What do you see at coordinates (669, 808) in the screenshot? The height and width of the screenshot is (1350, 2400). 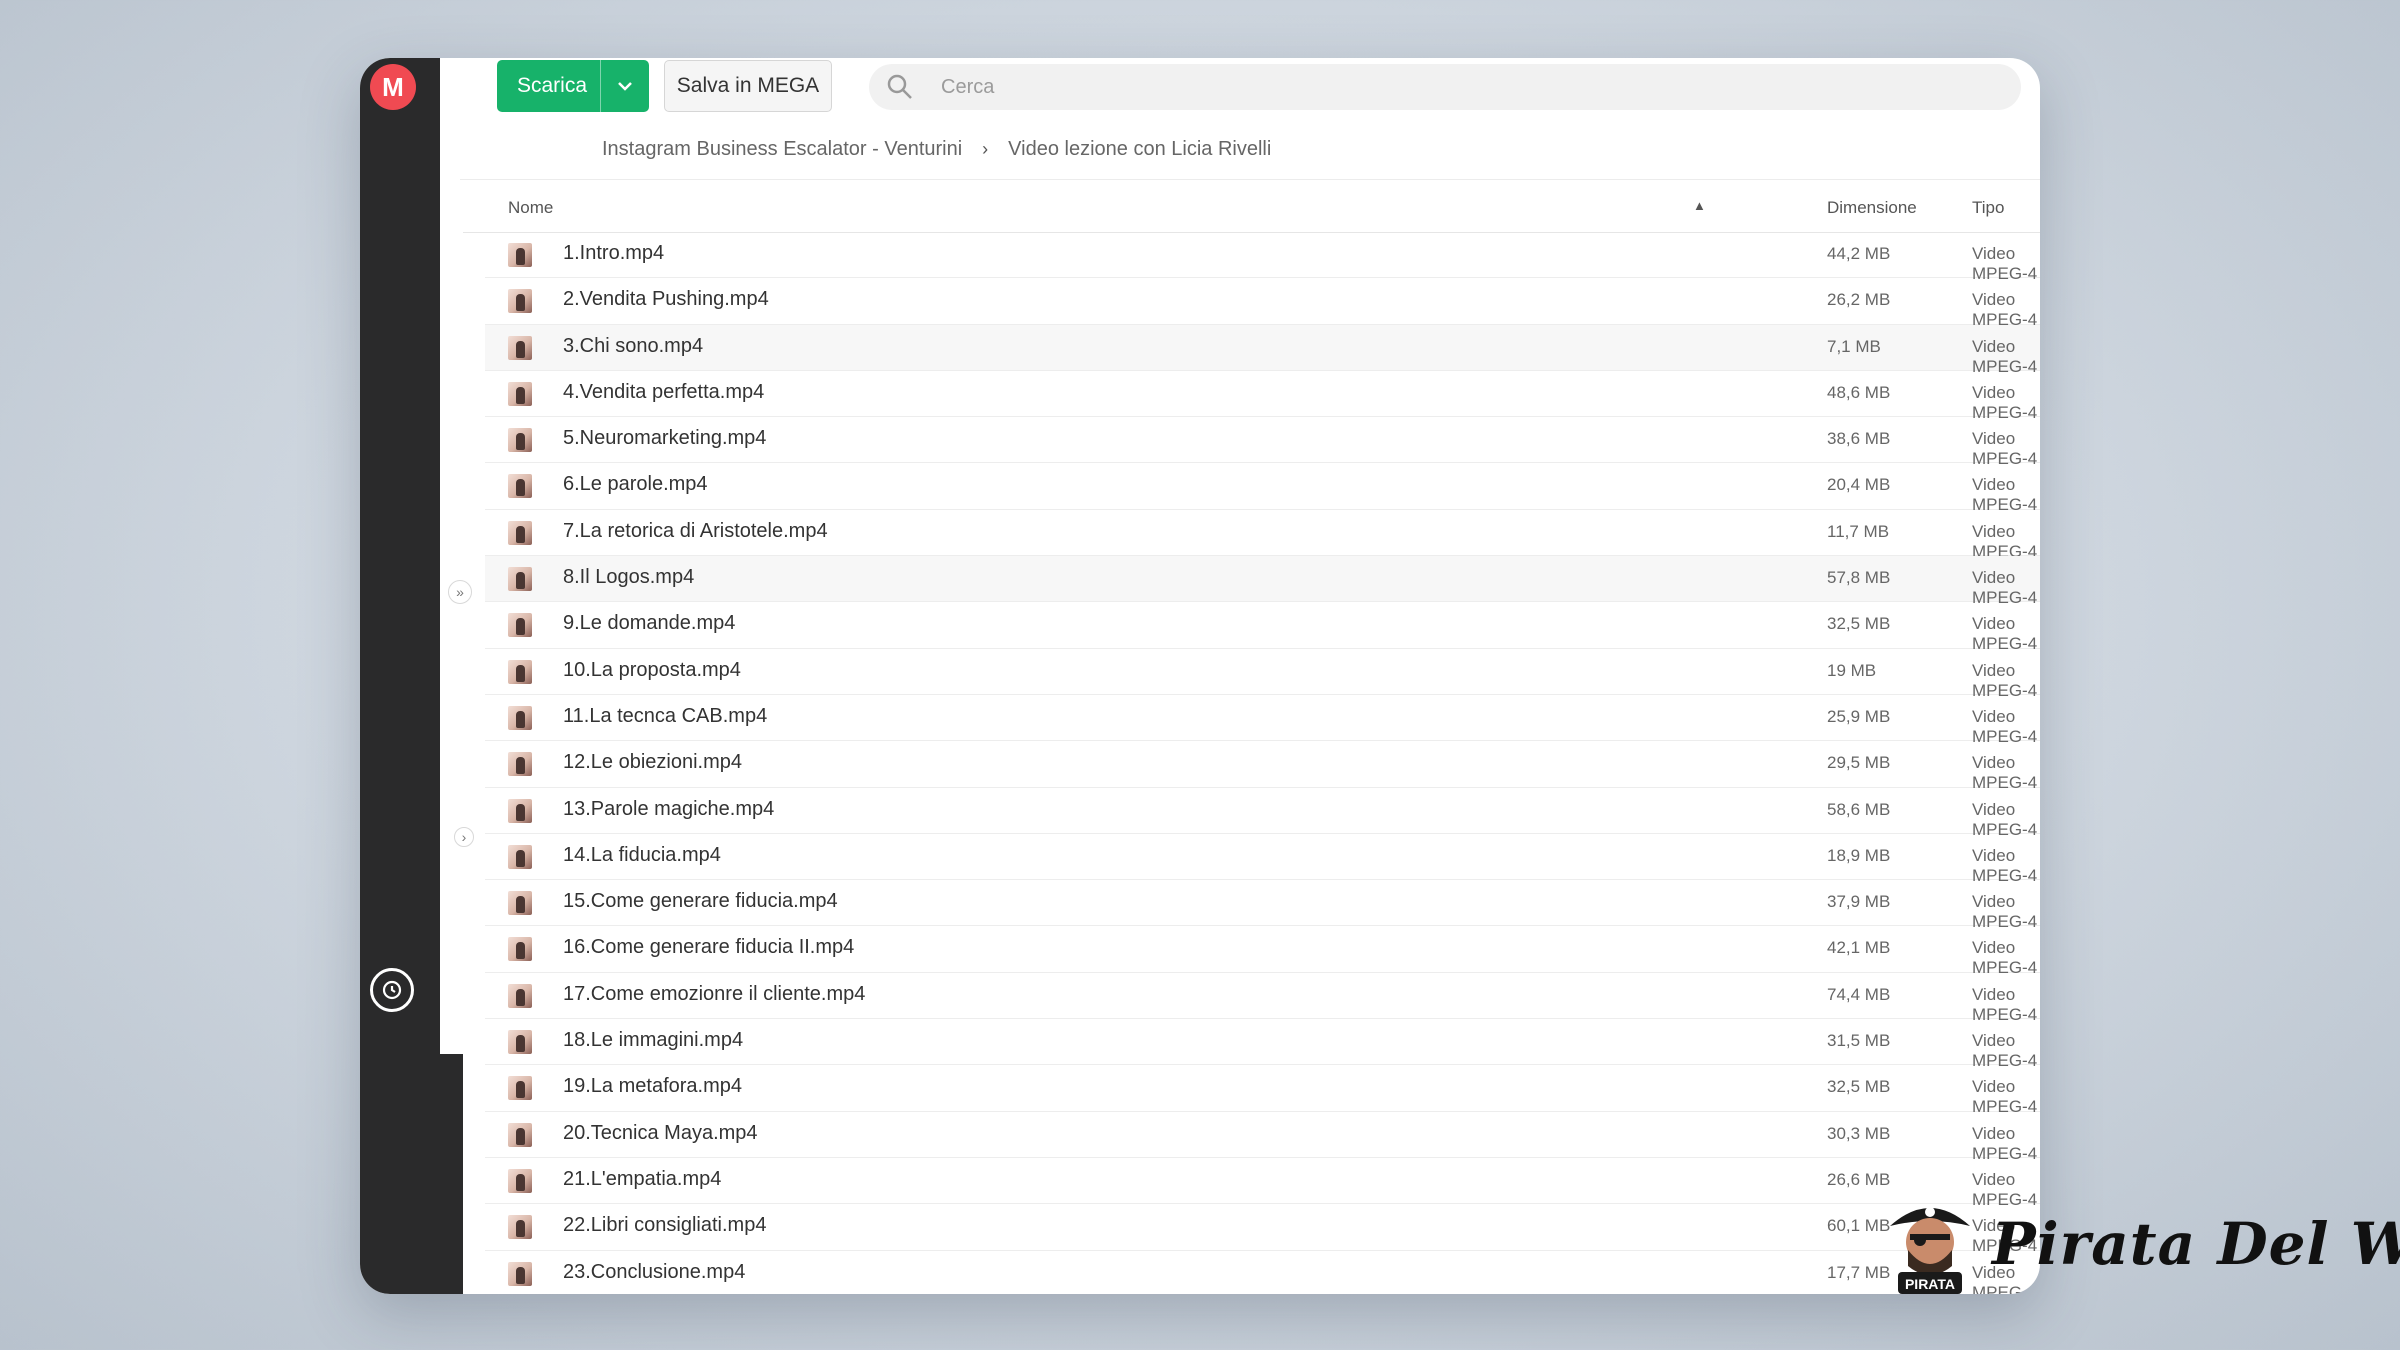 I see `file-name: 13.Parole magiche.mp4` at bounding box center [669, 808].